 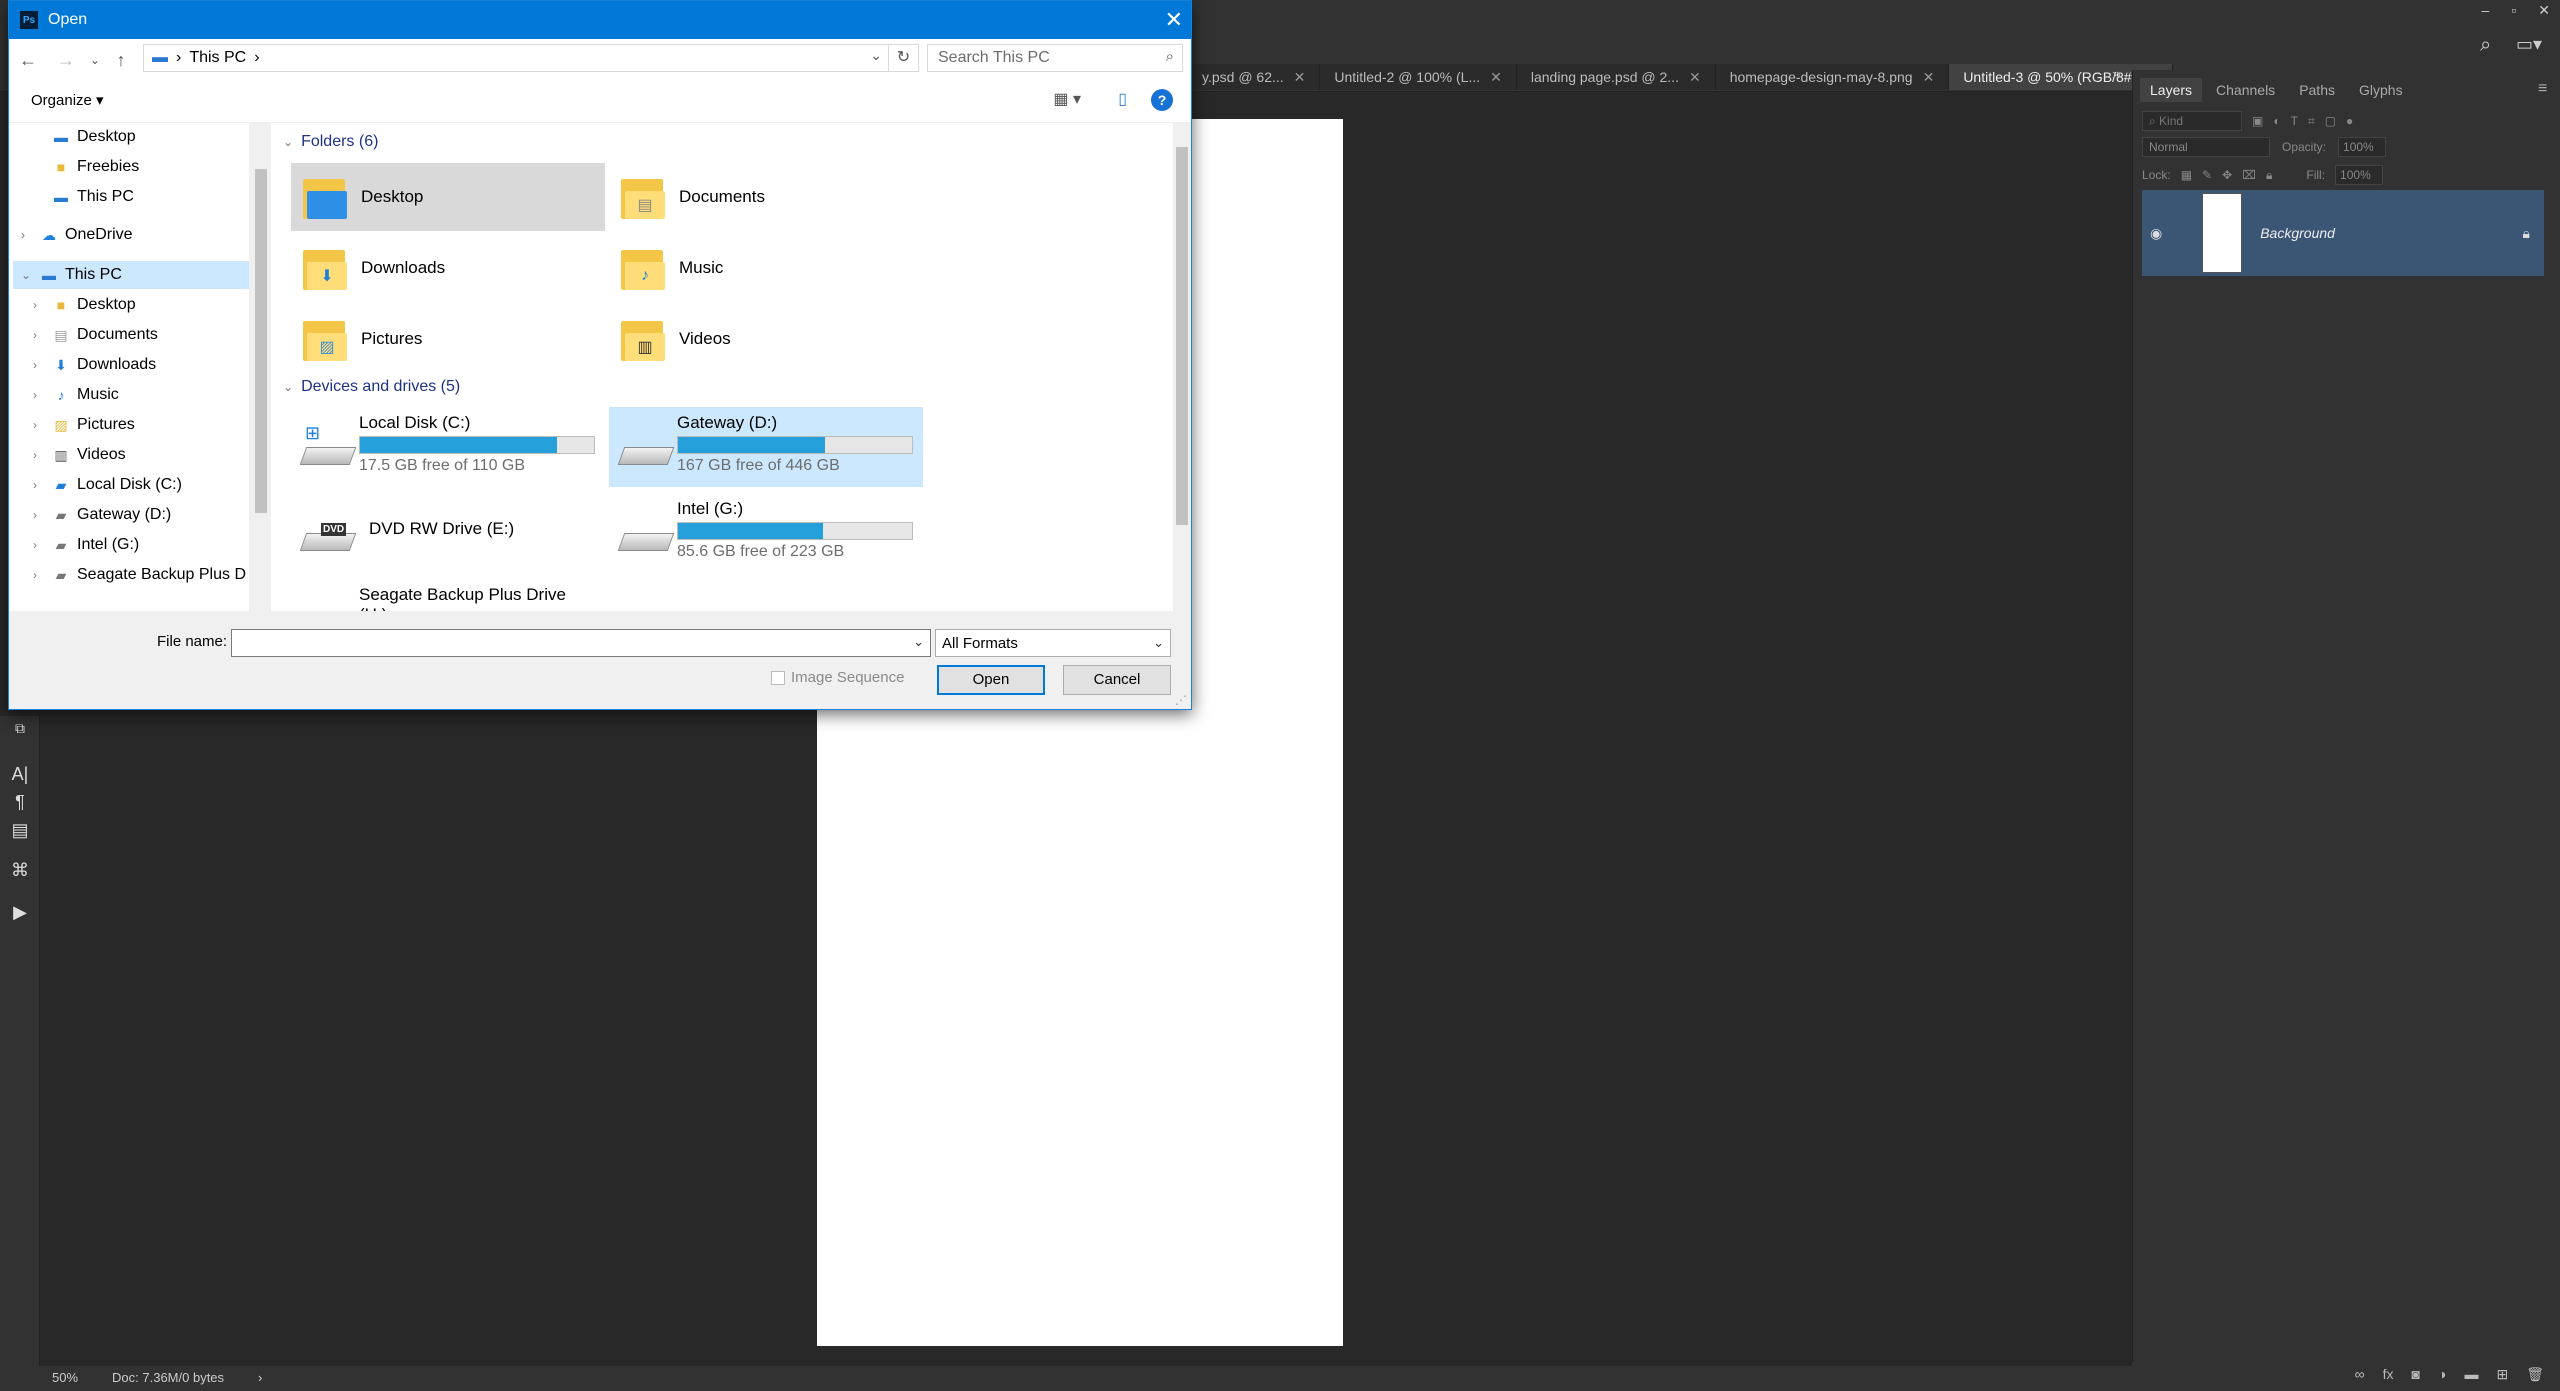 What do you see at coordinates (66, 60) in the screenshot?
I see `forward-arrow-icon: →` at bounding box center [66, 60].